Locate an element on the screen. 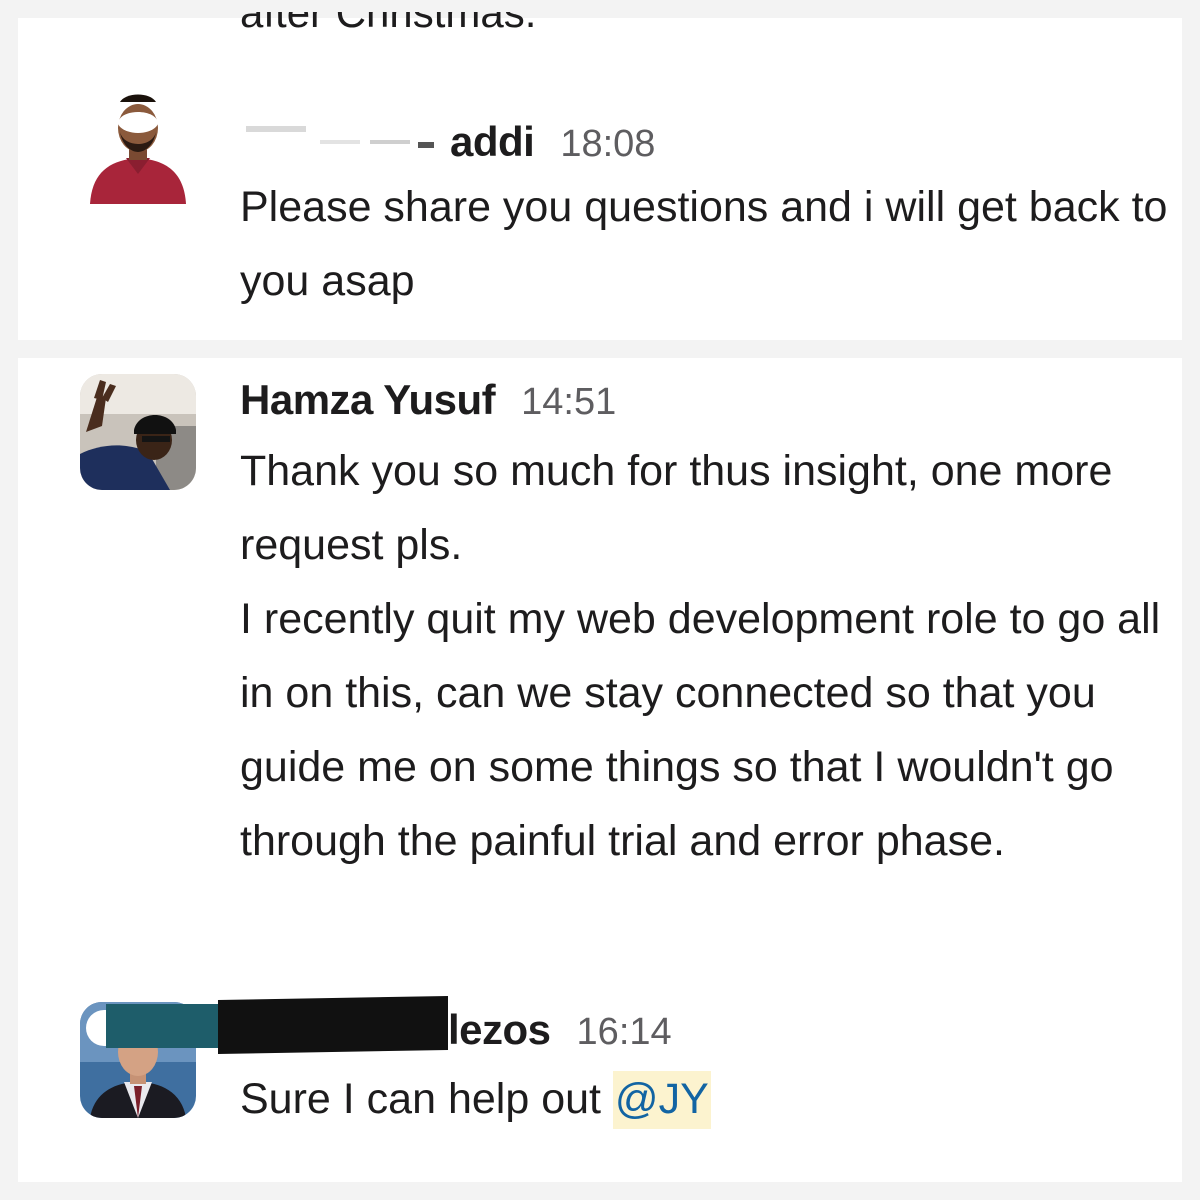 This screenshot has width=1200, height=1200. message-timestamp: 14:51 is located at coordinates (568, 402).